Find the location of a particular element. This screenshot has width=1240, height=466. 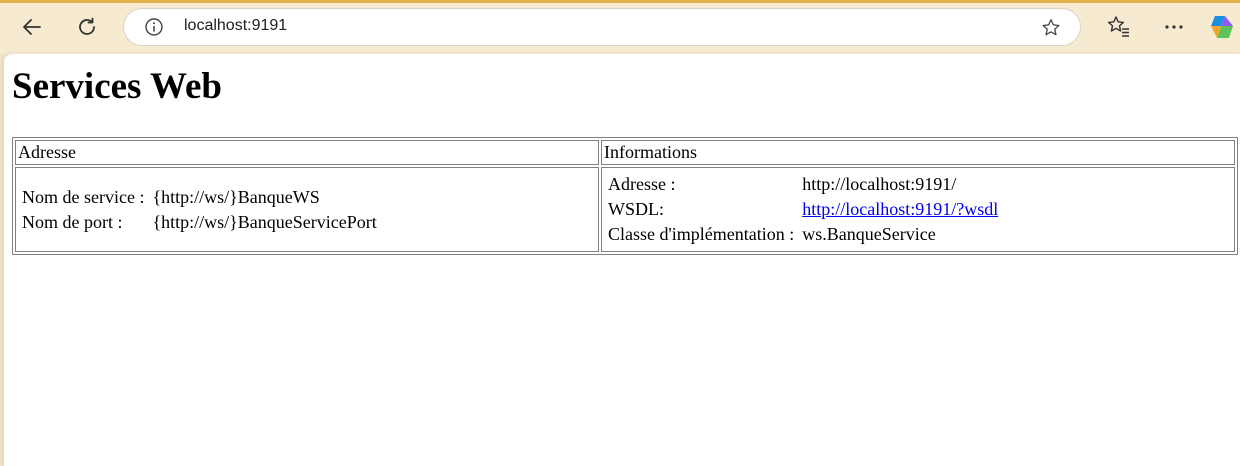

copilot-icon is located at coordinates (1222, 27).